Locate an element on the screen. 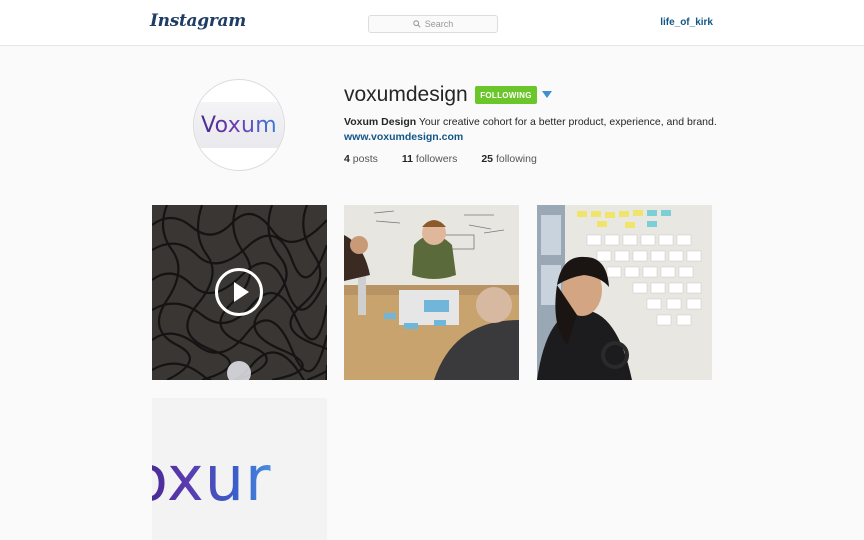 The width and height of the screenshot is (864, 540). search-input: Search is located at coordinates (433, 24).